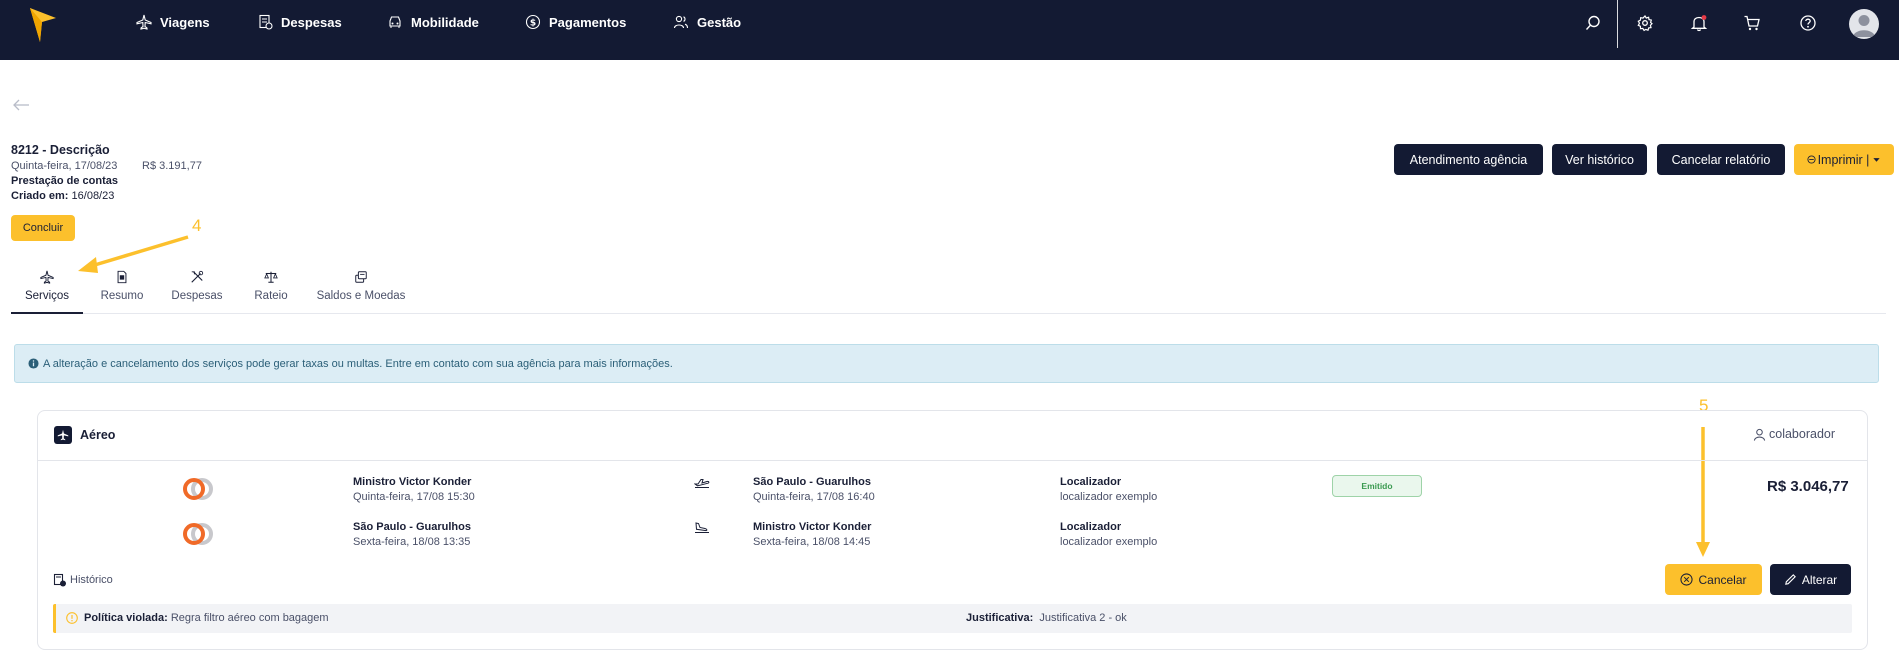 Image resolution: width=1899 pixels, height=655 pixels. I want to click on edit-service-button: Alterar, so click(1810, 579).